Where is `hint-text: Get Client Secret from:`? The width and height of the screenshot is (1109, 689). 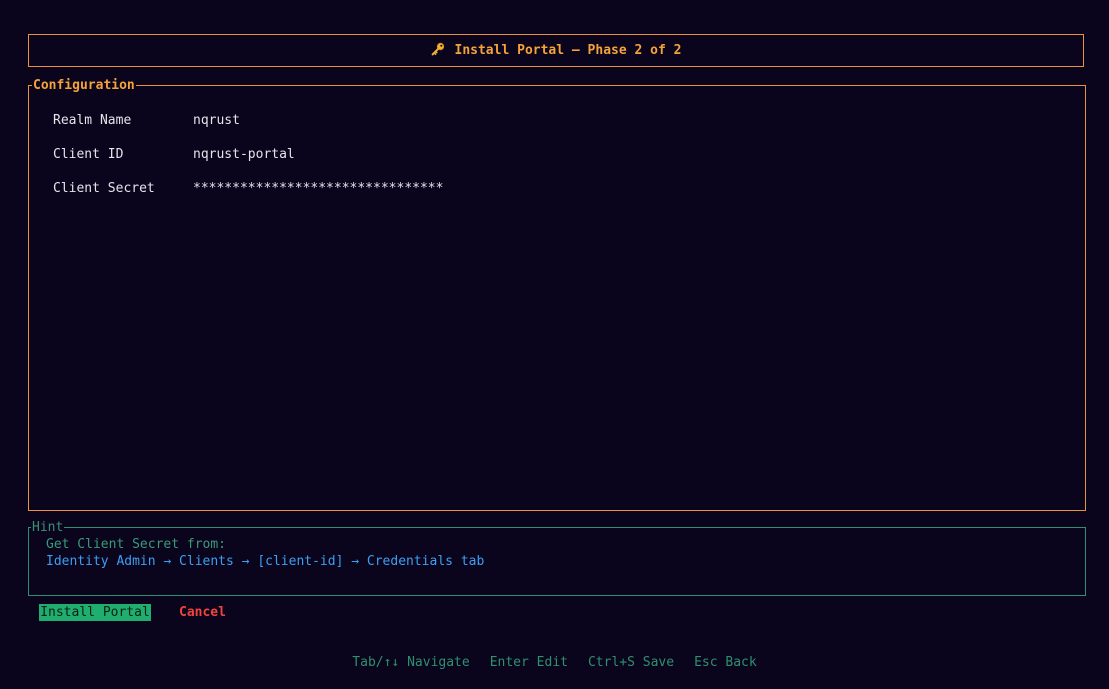 hint-text: Get Client Secret from: is located at coordinates (136, 544).